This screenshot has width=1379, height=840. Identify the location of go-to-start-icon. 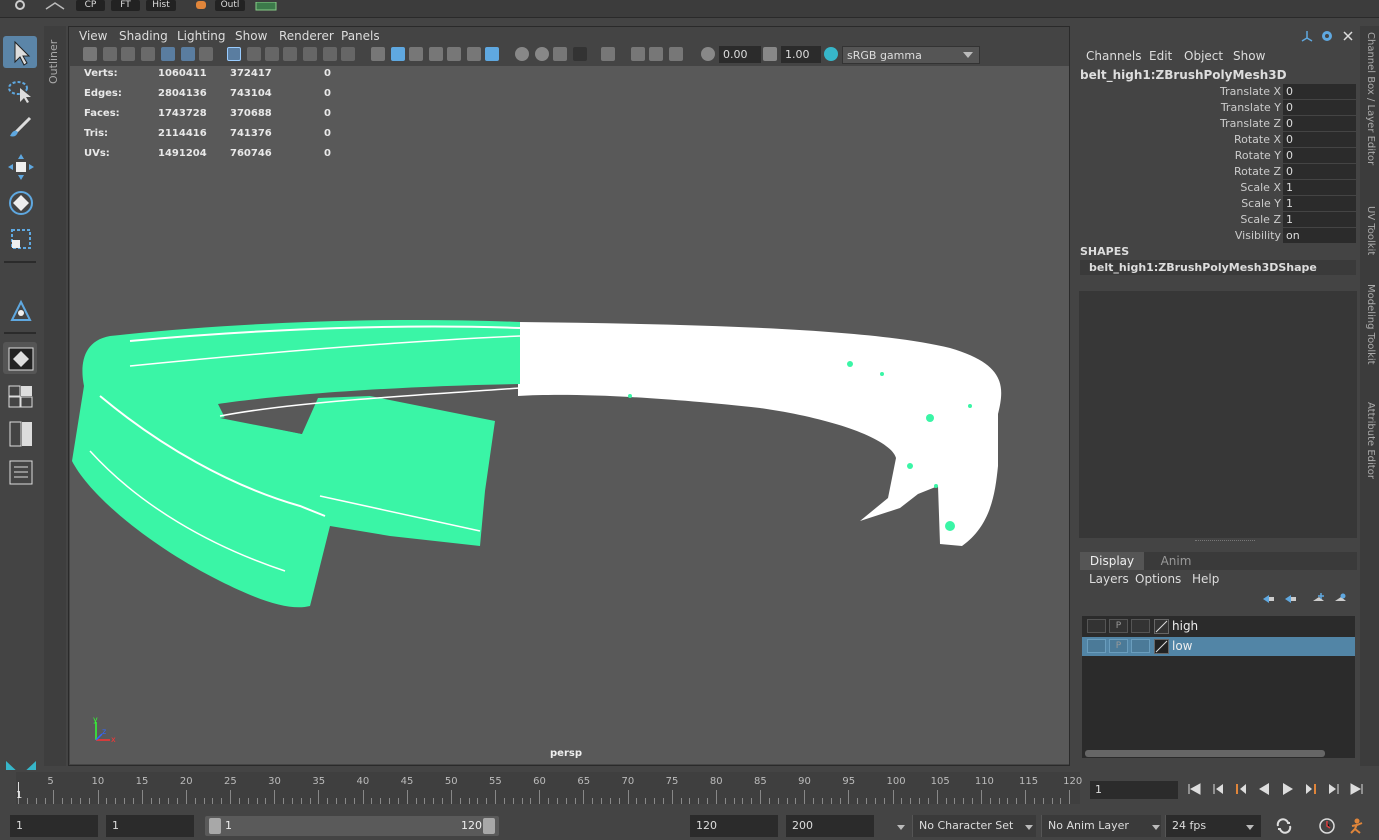
(1194, 789).